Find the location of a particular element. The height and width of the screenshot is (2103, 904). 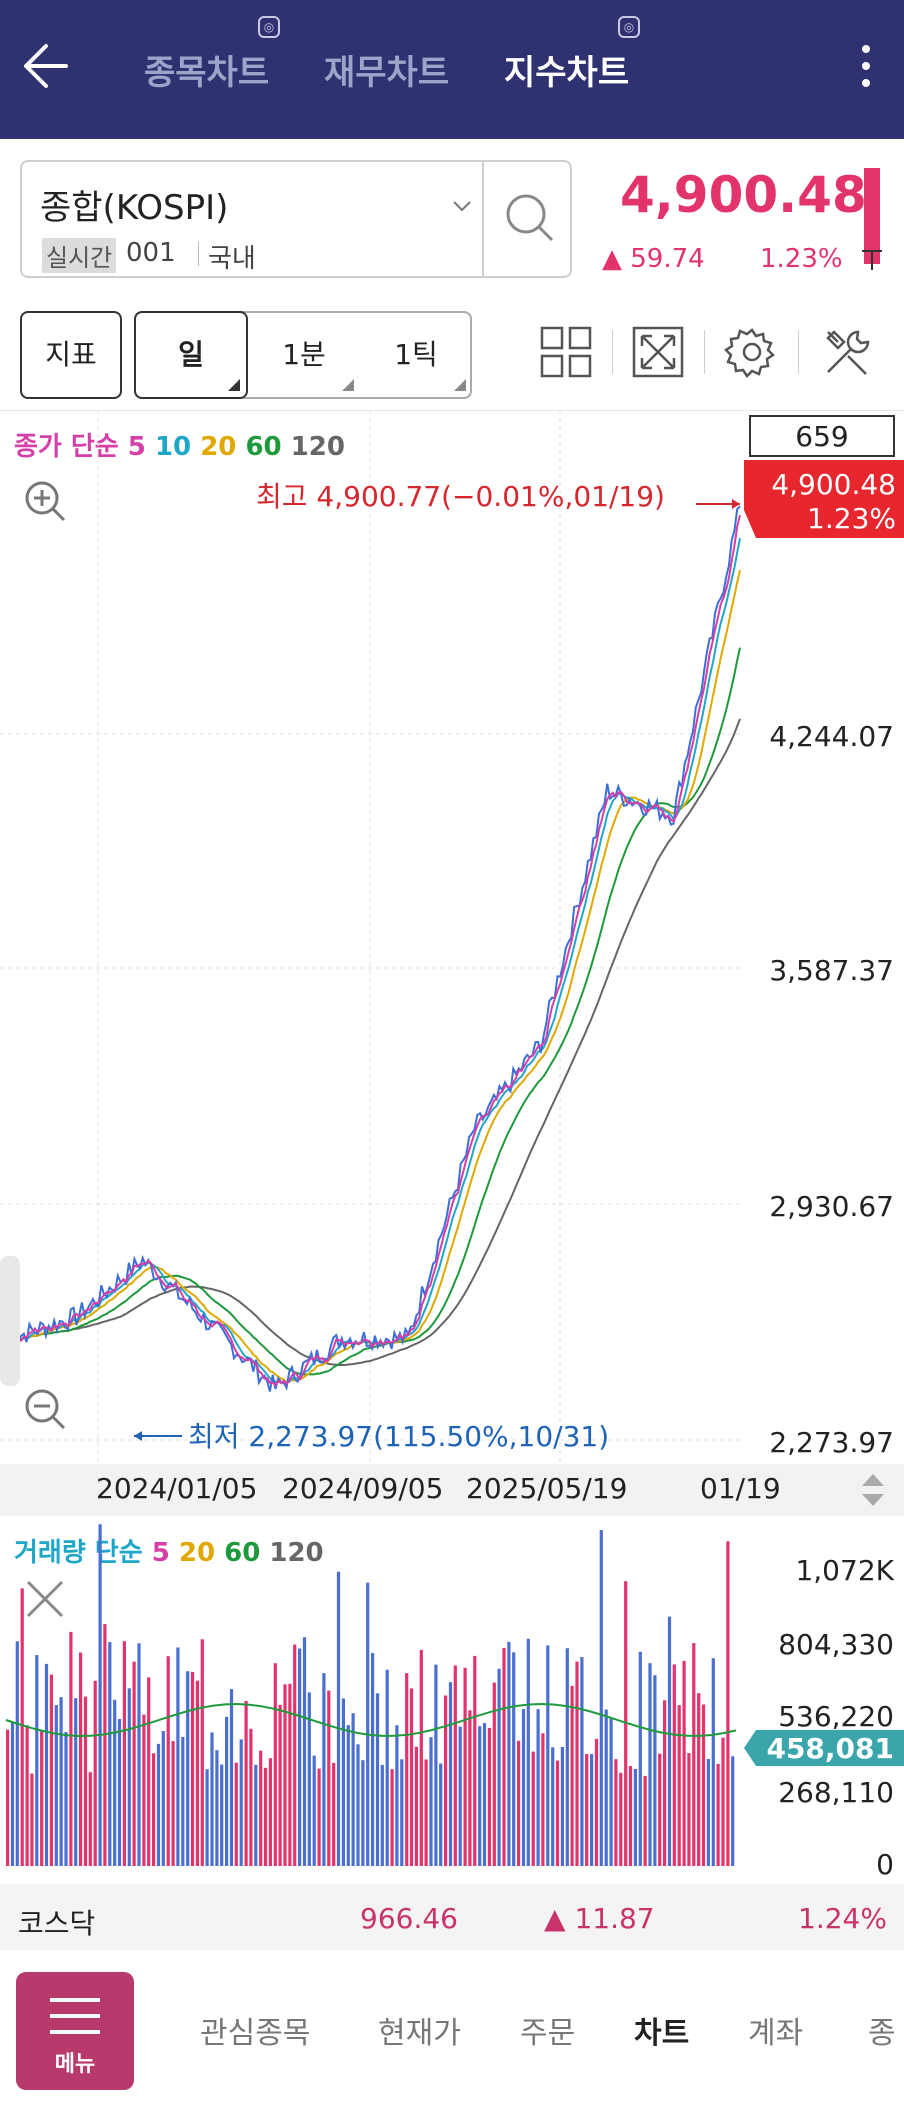

search-button is located at coordinates (528, 219).